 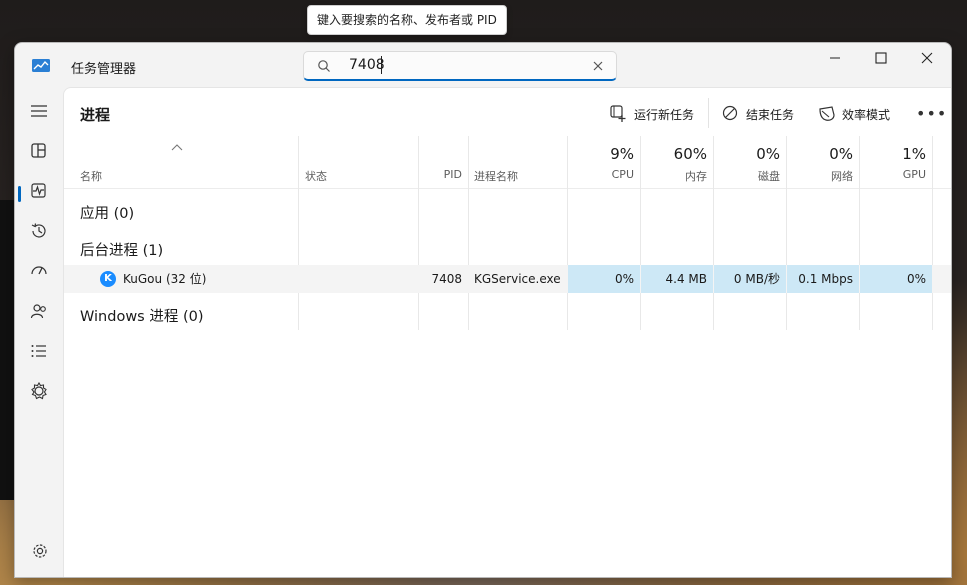 I want to click on column-header-pid: PID, so click(x=444, y=174).